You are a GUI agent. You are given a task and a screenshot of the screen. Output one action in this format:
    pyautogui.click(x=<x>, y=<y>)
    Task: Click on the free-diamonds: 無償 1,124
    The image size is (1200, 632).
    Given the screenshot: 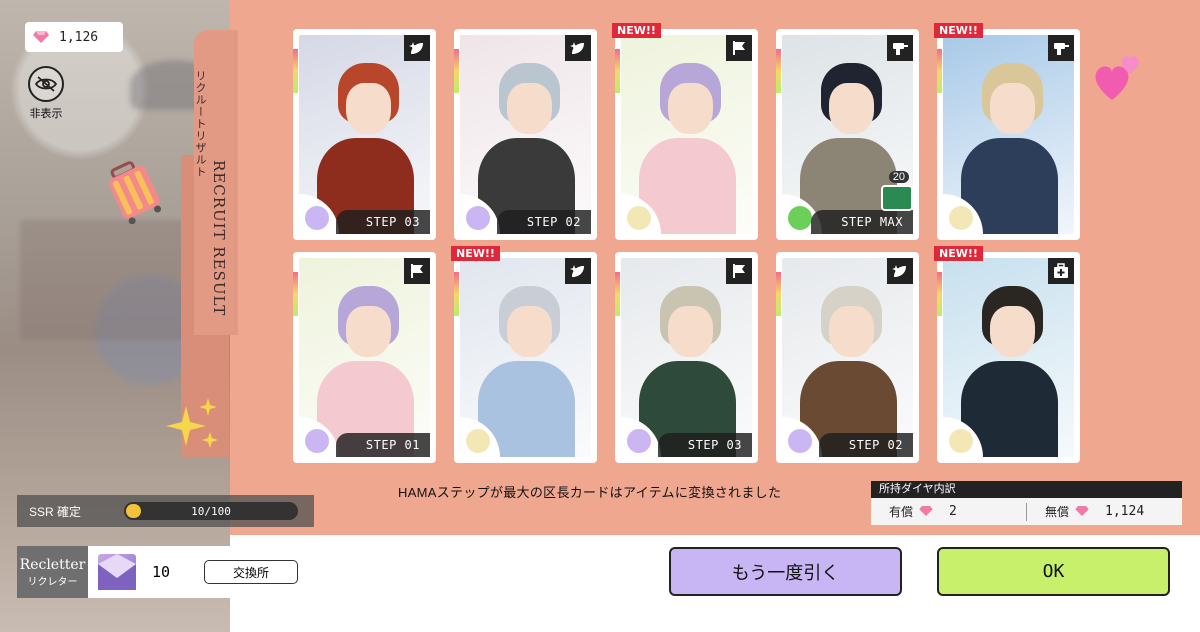 What is the action you would take?
    pyautogui.click(x=1104, y=511)
    